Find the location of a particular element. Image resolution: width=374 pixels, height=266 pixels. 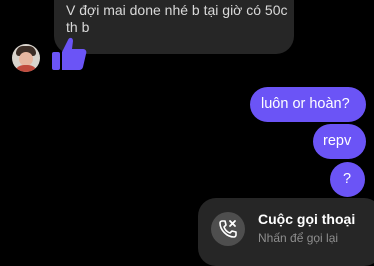

call-title: Cuộc gọi thoại is located at coordinates (307, 219).